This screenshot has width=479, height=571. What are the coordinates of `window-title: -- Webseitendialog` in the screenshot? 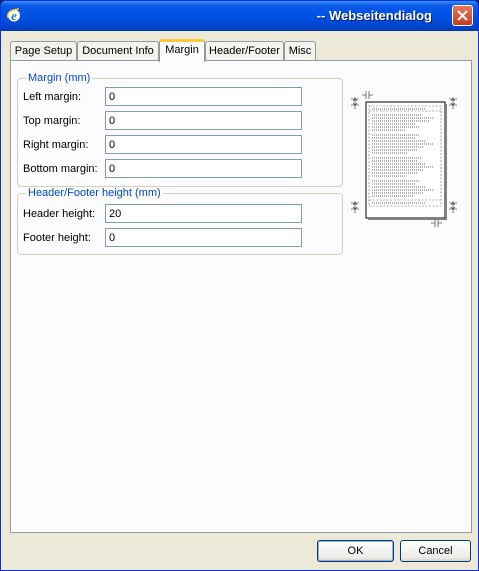 It's located at (374, 15).